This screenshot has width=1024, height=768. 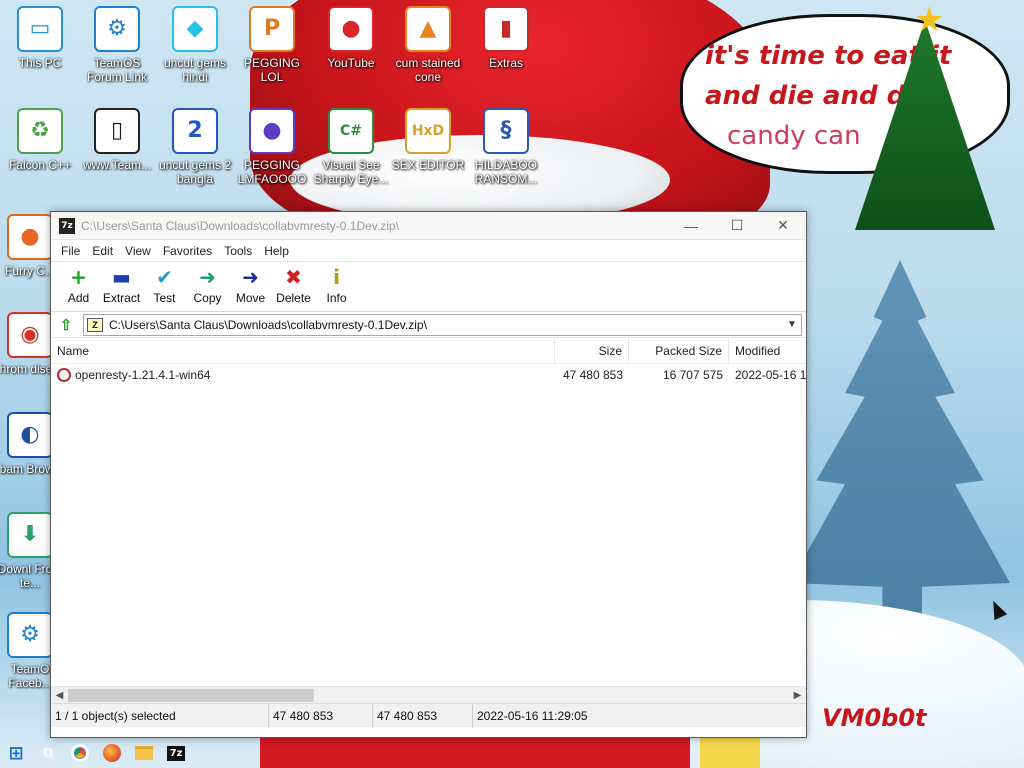 What do you see at coordinates (293, 277) in the screenshot?
I see `delete-x-icon: ✖` at bounding box center [293, 277].